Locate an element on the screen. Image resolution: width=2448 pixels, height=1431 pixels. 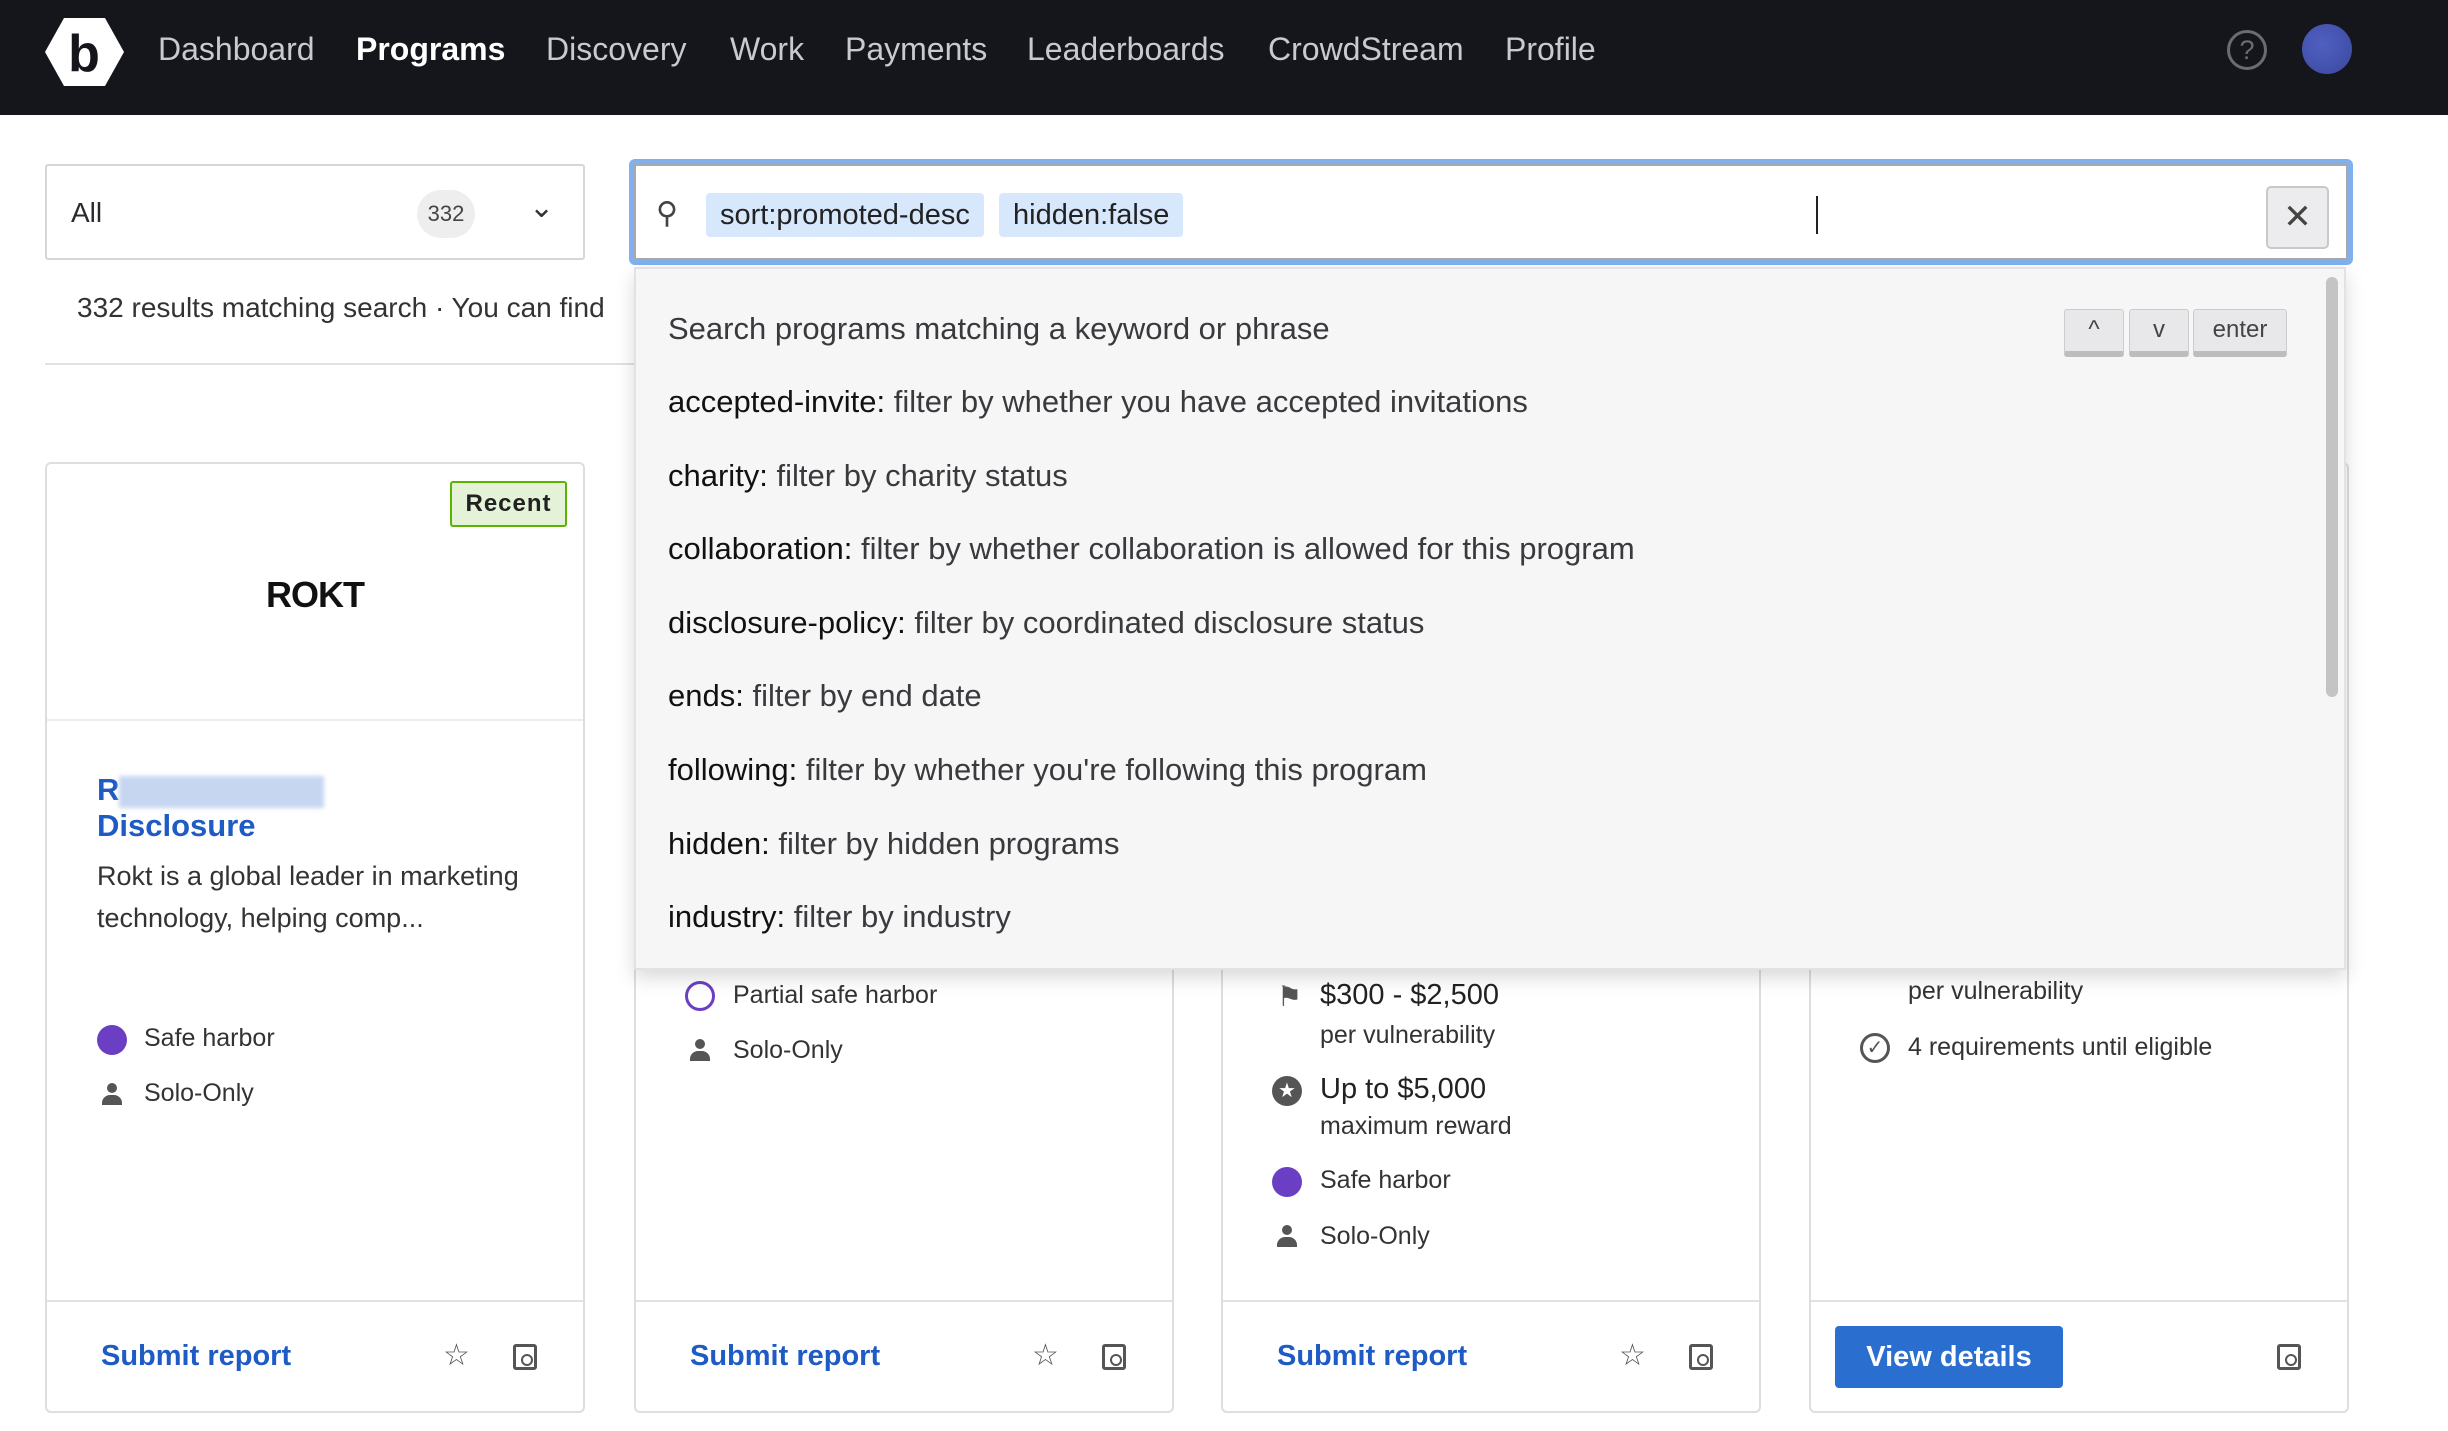
suggestion-item: hidden: filter by hidden programs is located at coordinates (894, 844).